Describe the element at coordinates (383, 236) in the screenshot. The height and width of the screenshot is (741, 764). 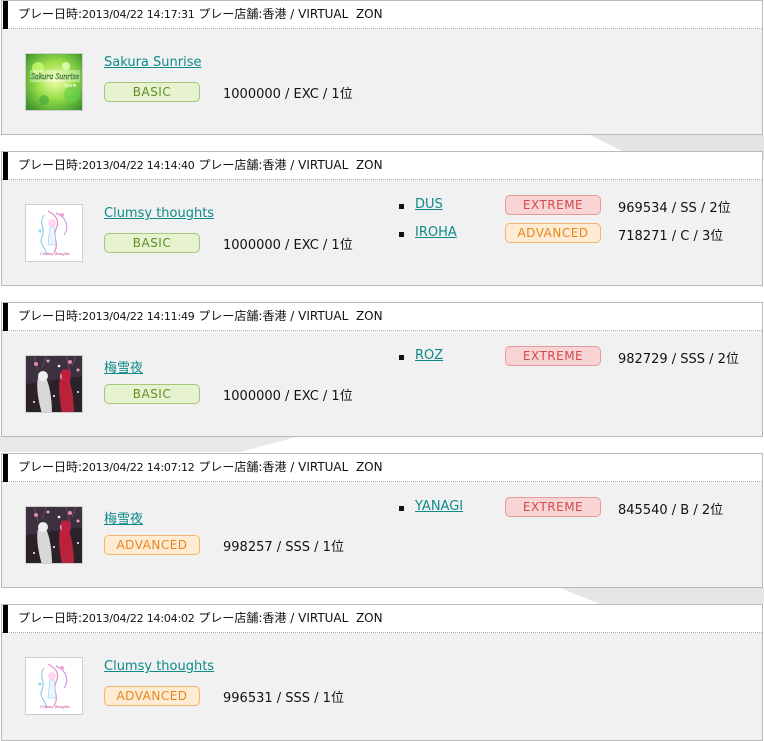
I see `rival-row: IROHA ADVANCED 718271 / C / 3位` at that location.